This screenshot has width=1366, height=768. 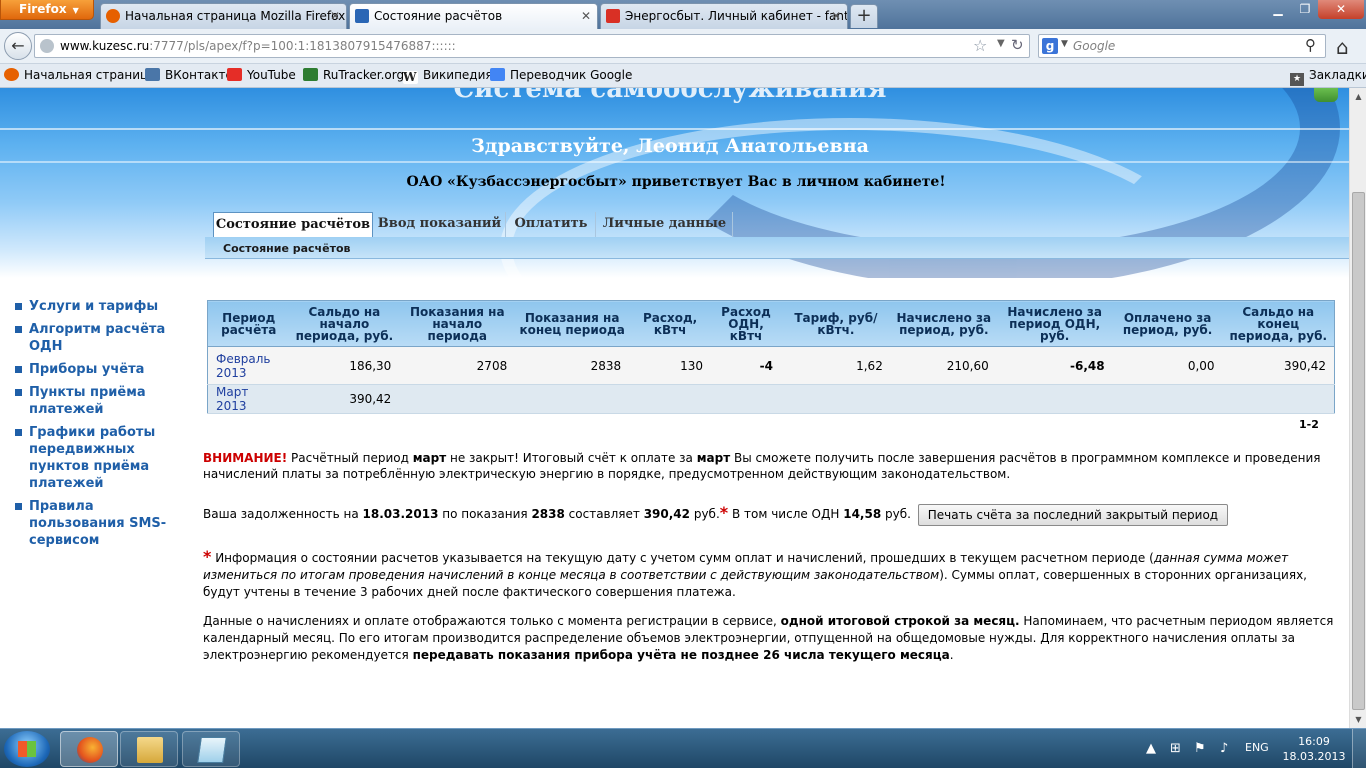 I want to click on network-icon: ⊞, so click(x=1175, y=748).